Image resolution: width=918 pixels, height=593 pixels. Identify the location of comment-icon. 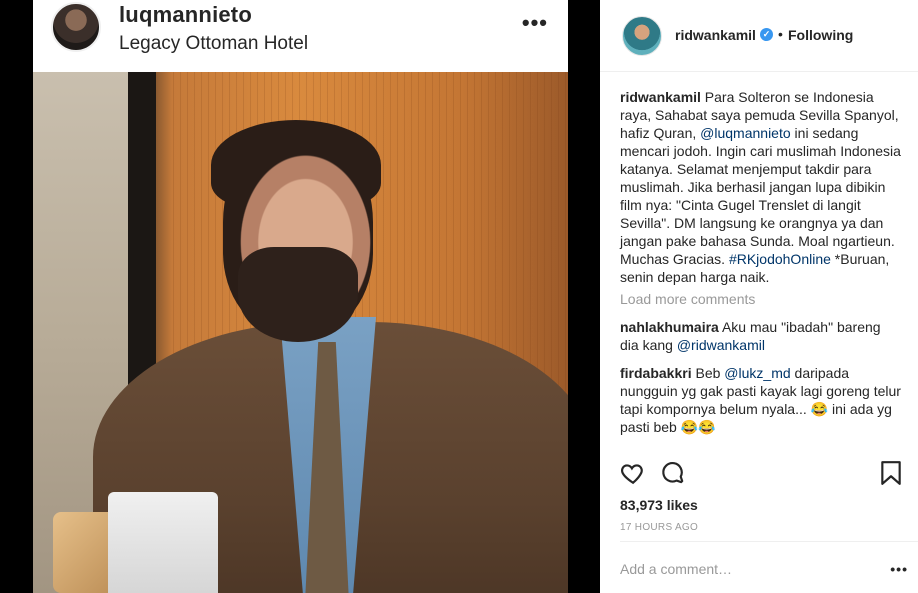
(673, 473).